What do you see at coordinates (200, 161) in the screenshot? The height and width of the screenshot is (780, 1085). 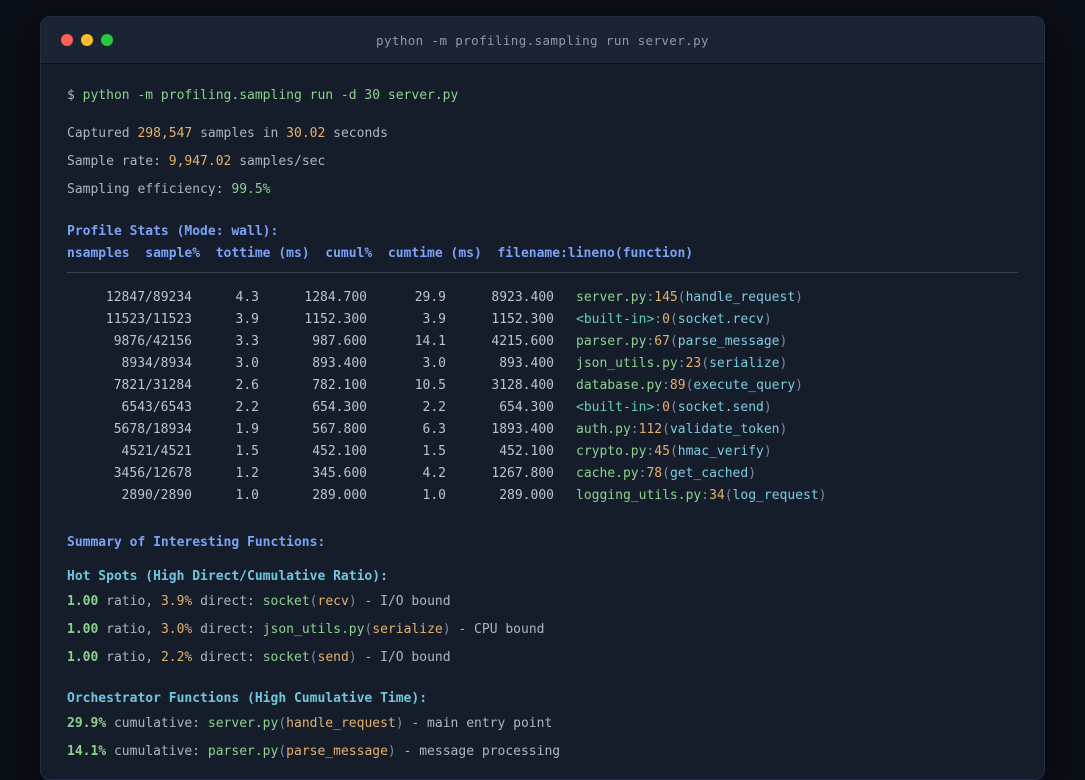 I see `rate-value: 9,947.02` at bounding box center [200, 161].